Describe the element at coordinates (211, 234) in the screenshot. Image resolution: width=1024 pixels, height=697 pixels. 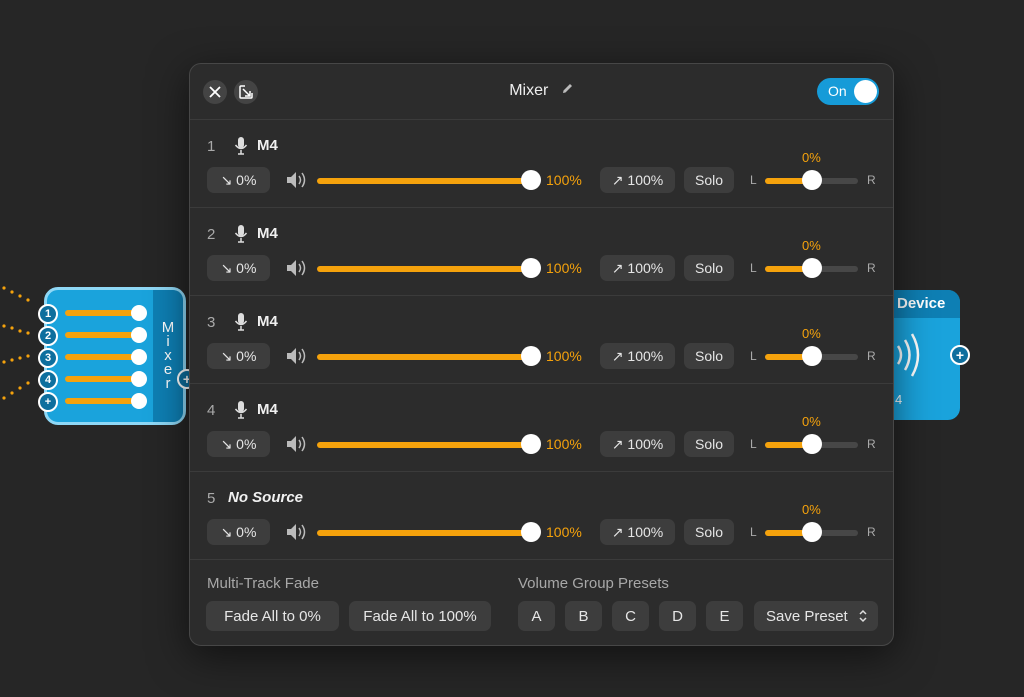
I see `track-number: 2` at that location.